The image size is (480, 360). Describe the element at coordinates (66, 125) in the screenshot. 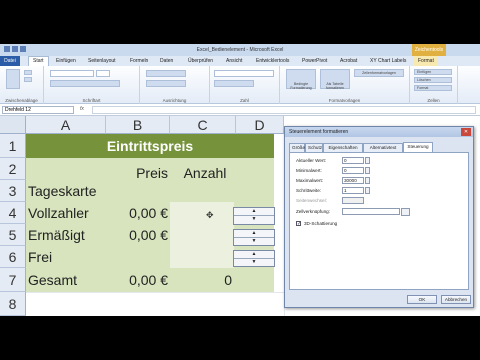

I see `column-header-a: A` at that location.